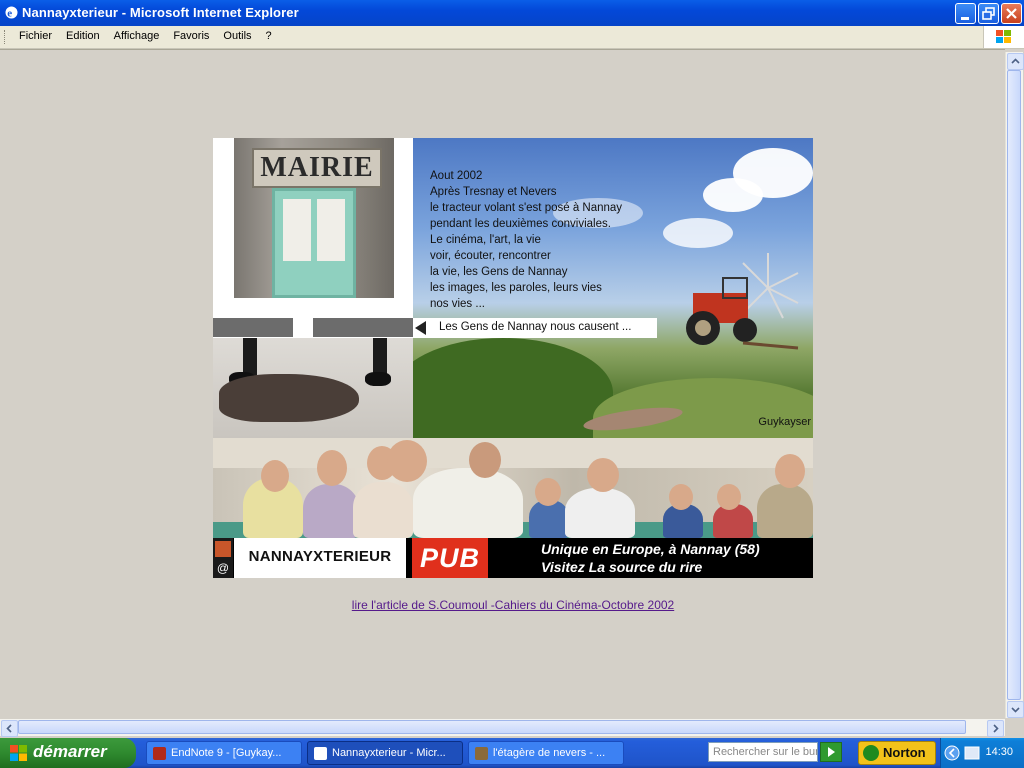  What do you see at coordinates (331, 230) in the screenshot?
I see `door-pane-right` at bounding box center [331, 230].